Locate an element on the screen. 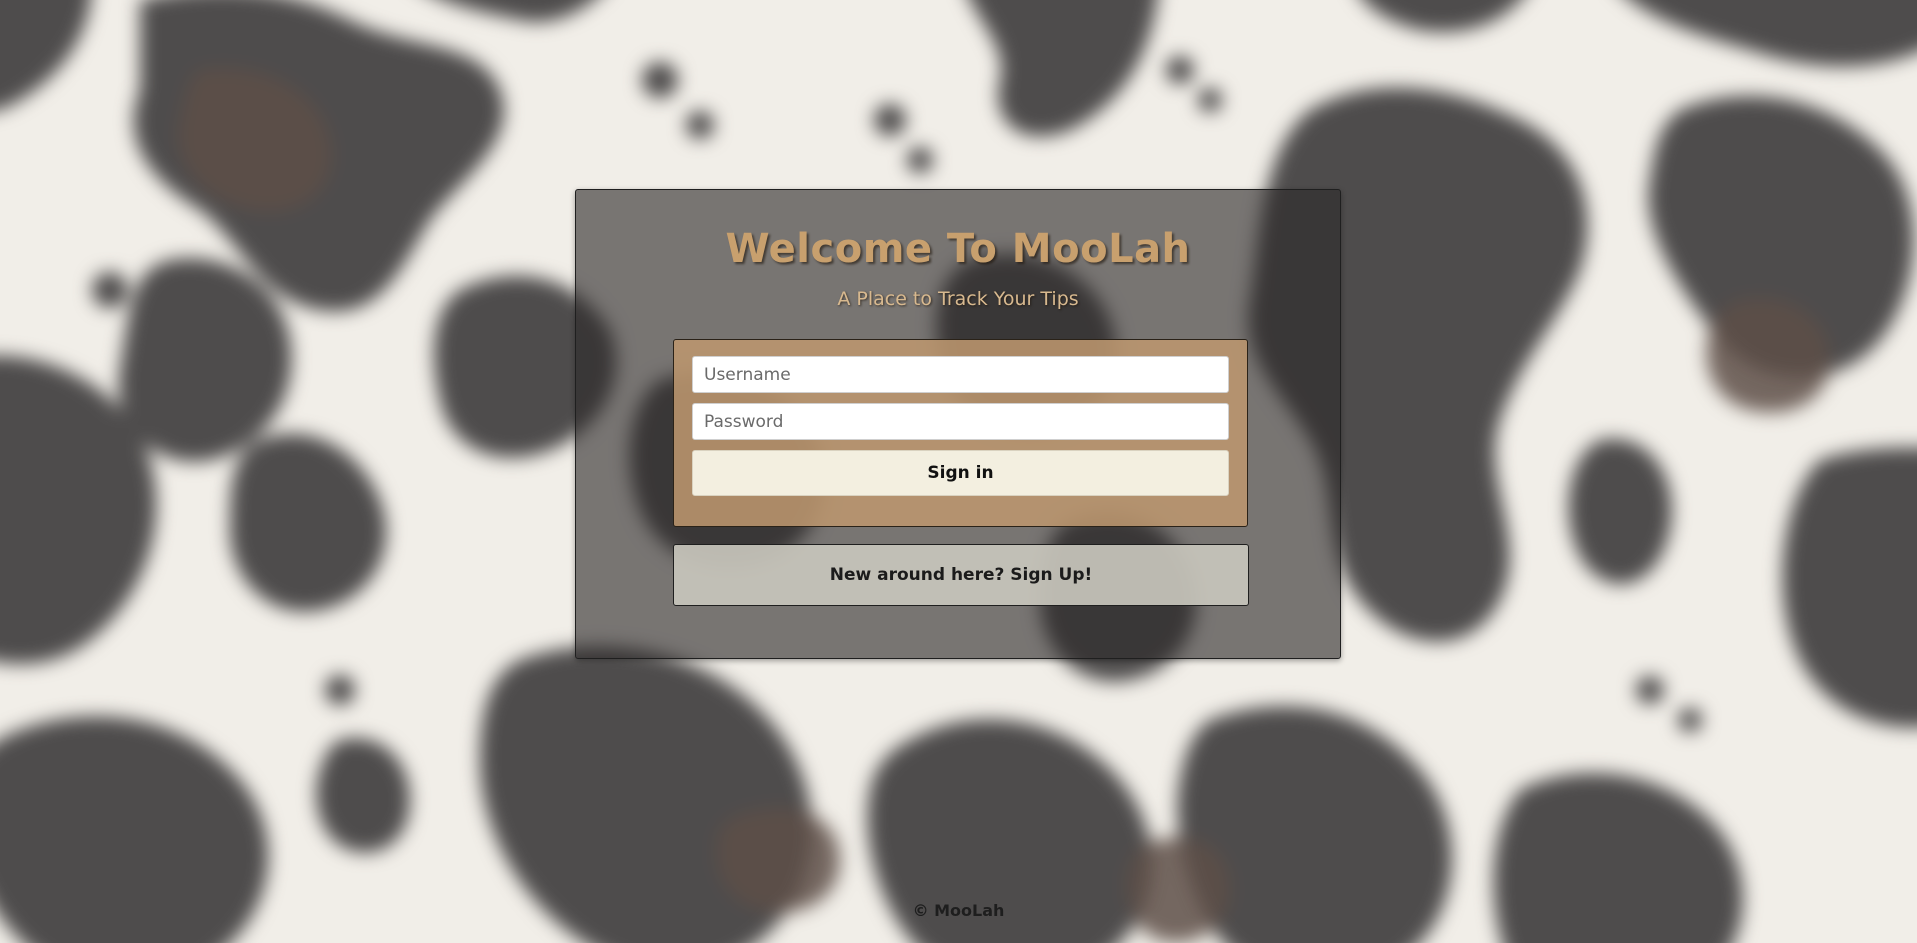 The height and width of the screenshot is (943, 1917). password-input is located at coordinates (960, 421).